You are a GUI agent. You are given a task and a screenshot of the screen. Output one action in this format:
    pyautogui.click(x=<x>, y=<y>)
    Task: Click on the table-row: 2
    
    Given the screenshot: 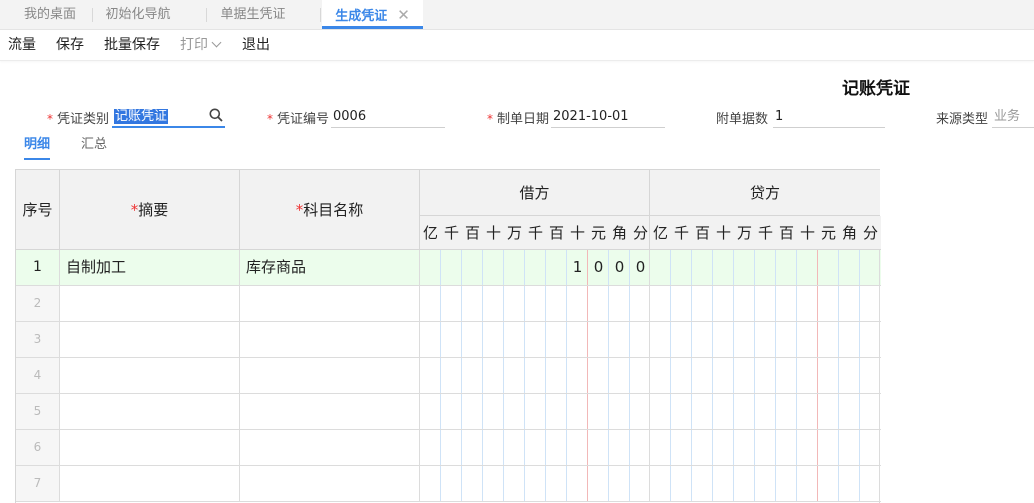 What is the action you would take?
    pyautogui.click(x=448, y=304)
    